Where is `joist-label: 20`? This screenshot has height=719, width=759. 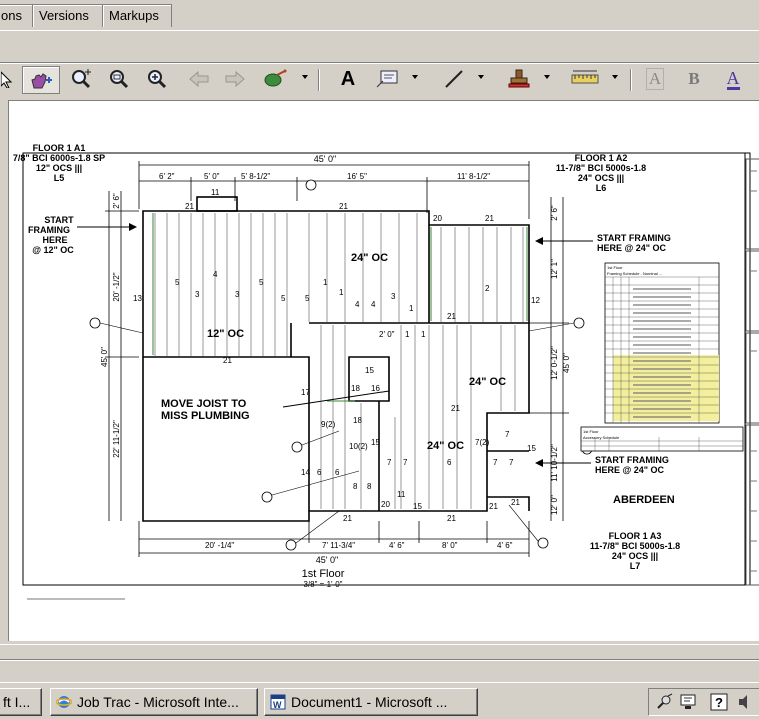 joist-label: 20 is located at coordinates (437, 218).